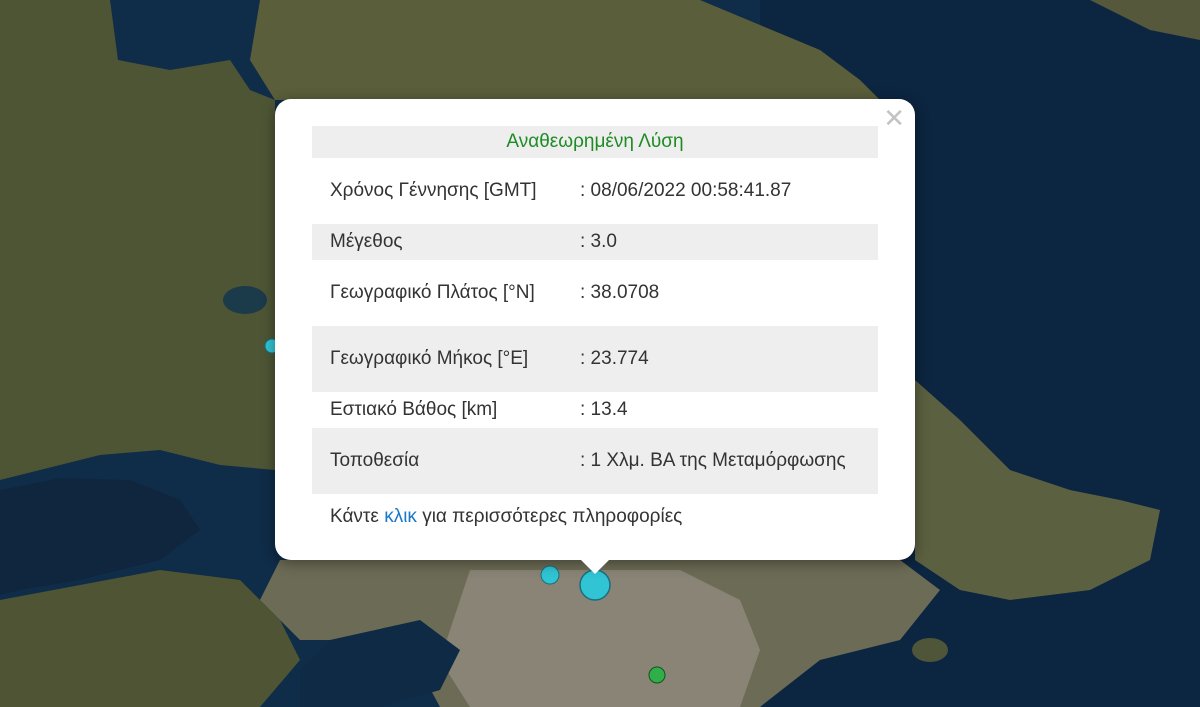 This screenshot has height=707, width=1200. What do you see at coordinates (414, 409) in the screenshot?
I see `depth-label: Εστιακό Βάθος [km]` at bounding box center [414, 409].